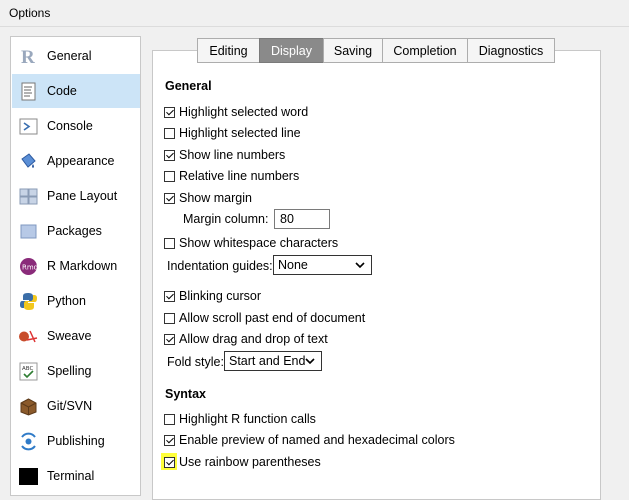 The height and width of the screenshot is (500, 629). I want to click on show-margin-option: Show margin, so click(208, 198).